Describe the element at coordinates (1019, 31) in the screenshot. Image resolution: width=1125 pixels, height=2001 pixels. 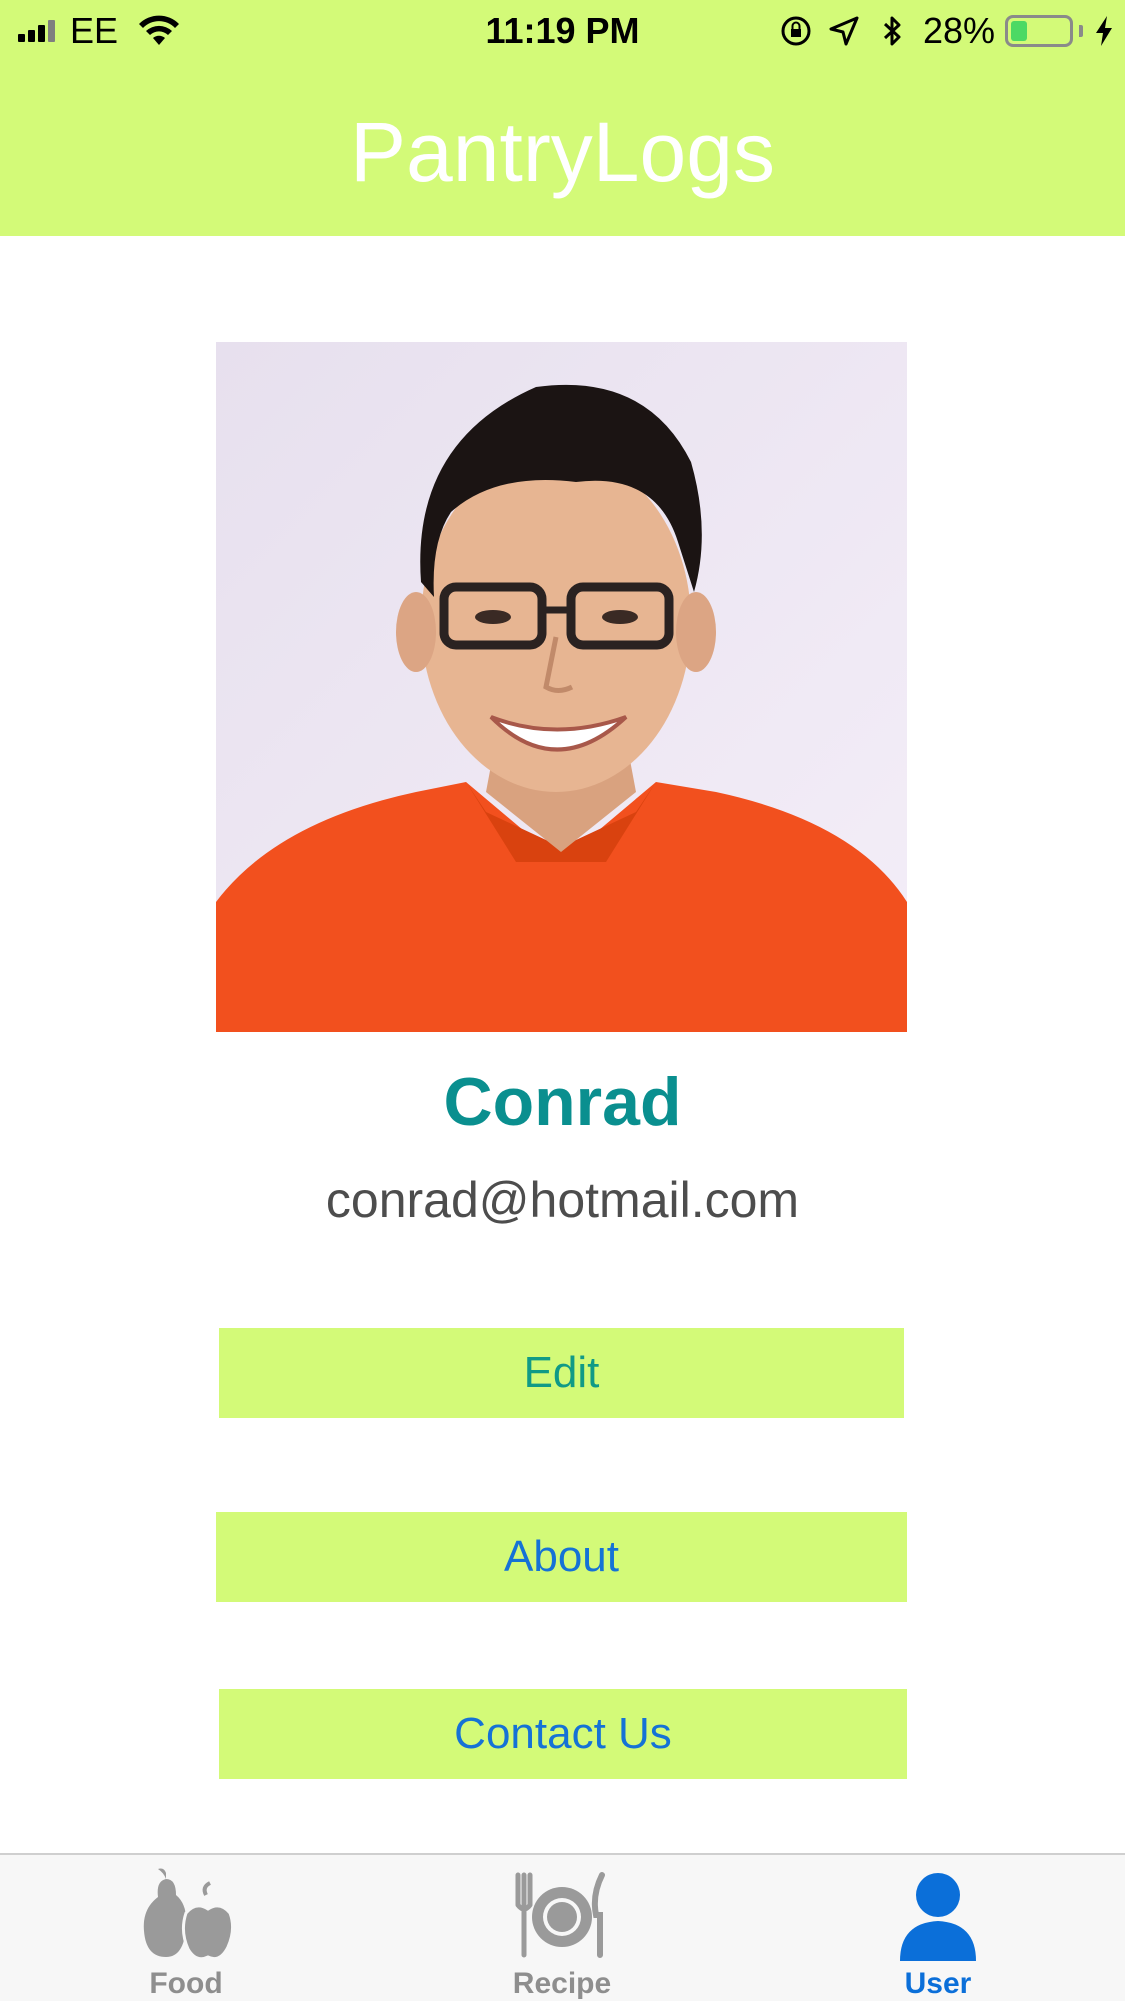
I see `battery-level` at that location.